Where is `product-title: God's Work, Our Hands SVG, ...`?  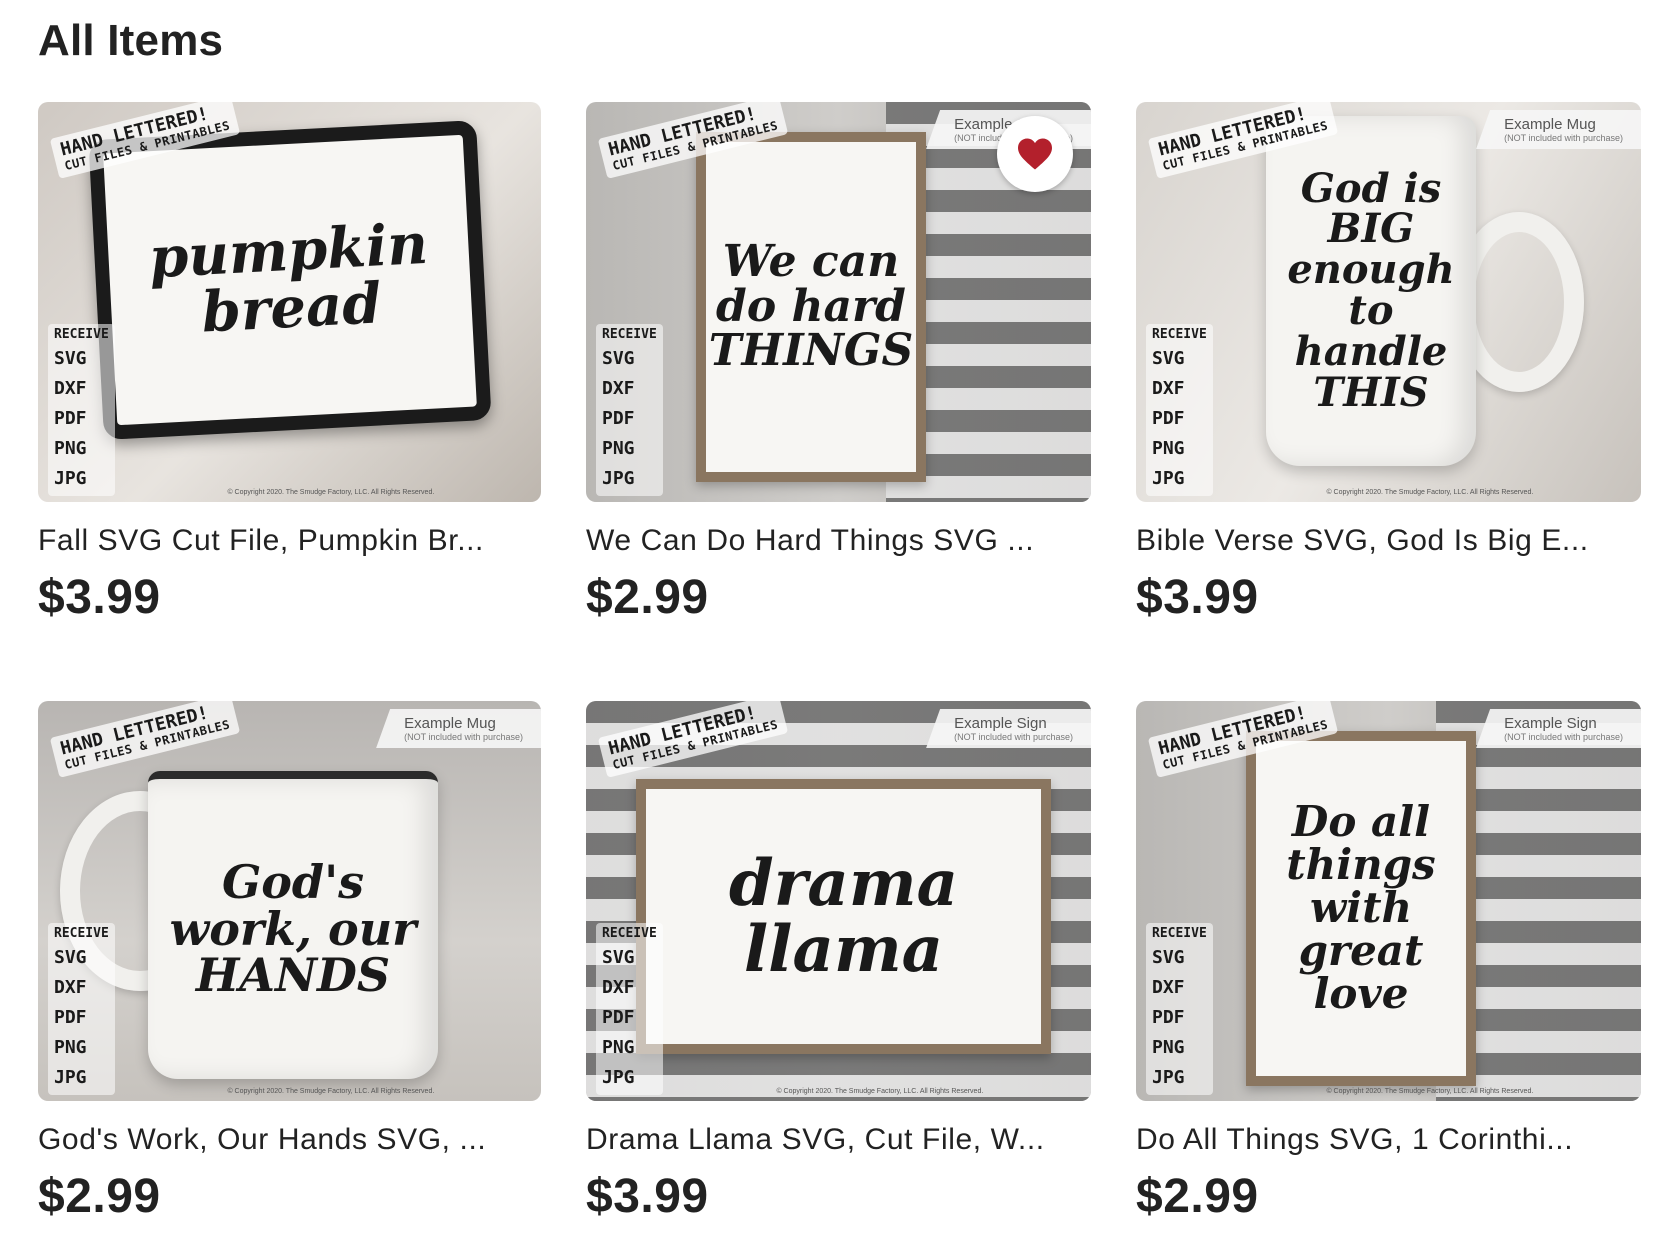
product-title: God's Work, Our Hands SVG, ... is located at coordinates (289, 1140).